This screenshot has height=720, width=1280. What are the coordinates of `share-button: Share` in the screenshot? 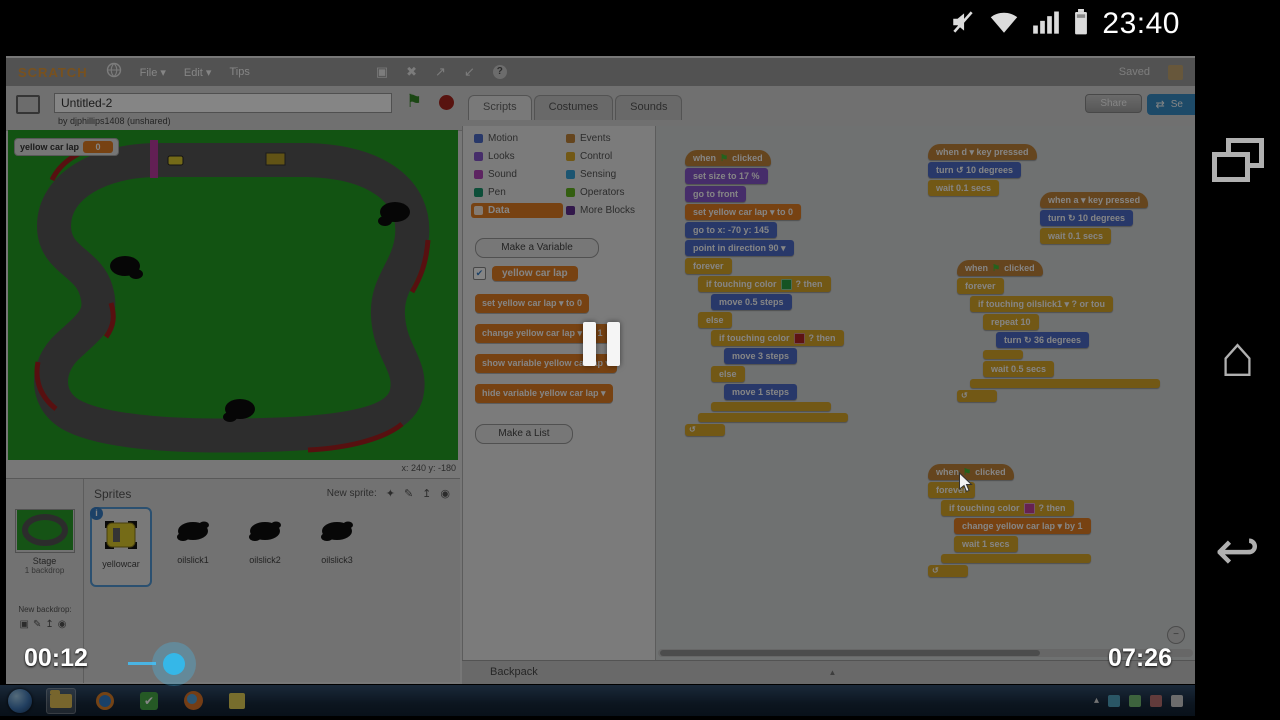 It's located at (1113, 103).